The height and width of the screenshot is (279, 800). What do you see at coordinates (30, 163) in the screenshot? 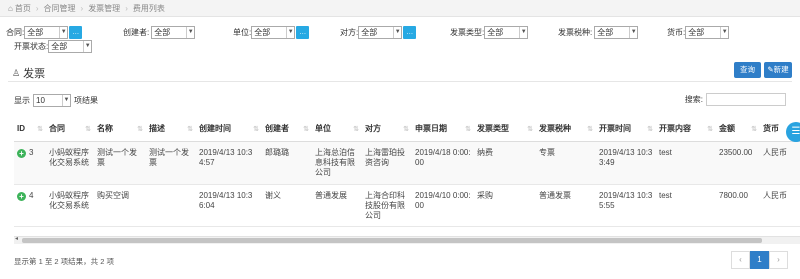
I see `cell-id: +3` at bounding box center [30, 163].